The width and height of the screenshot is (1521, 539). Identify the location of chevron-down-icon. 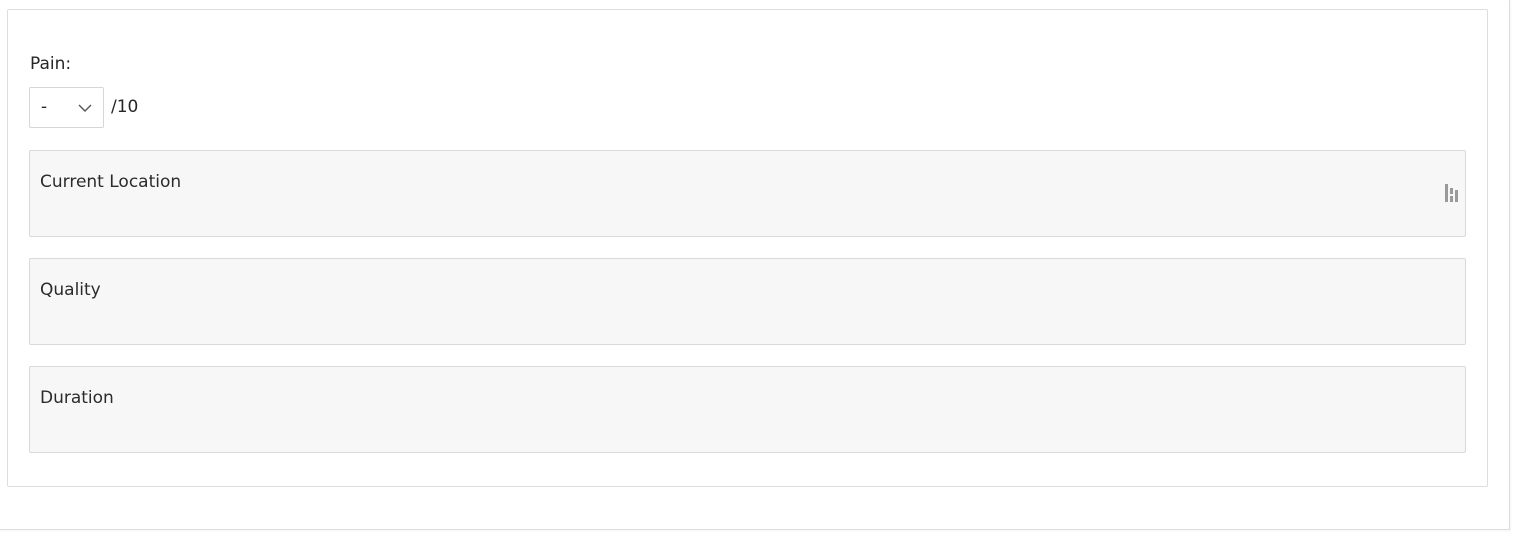
(85, 108).